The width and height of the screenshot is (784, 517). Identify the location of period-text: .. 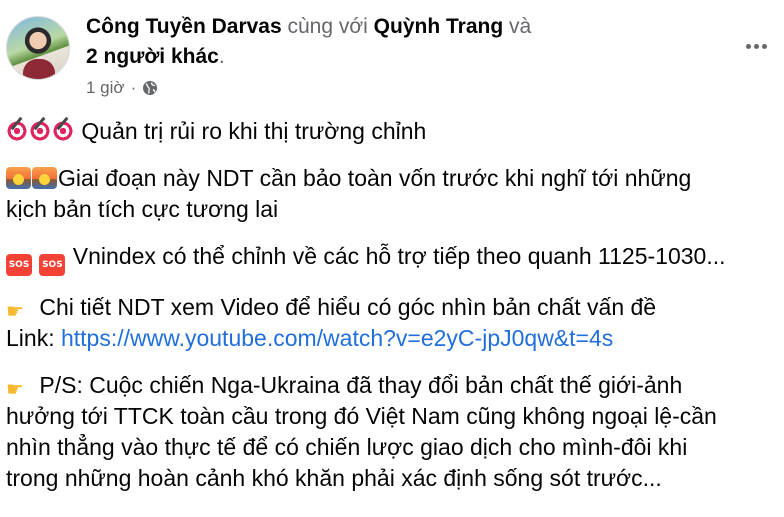
(221, 56).